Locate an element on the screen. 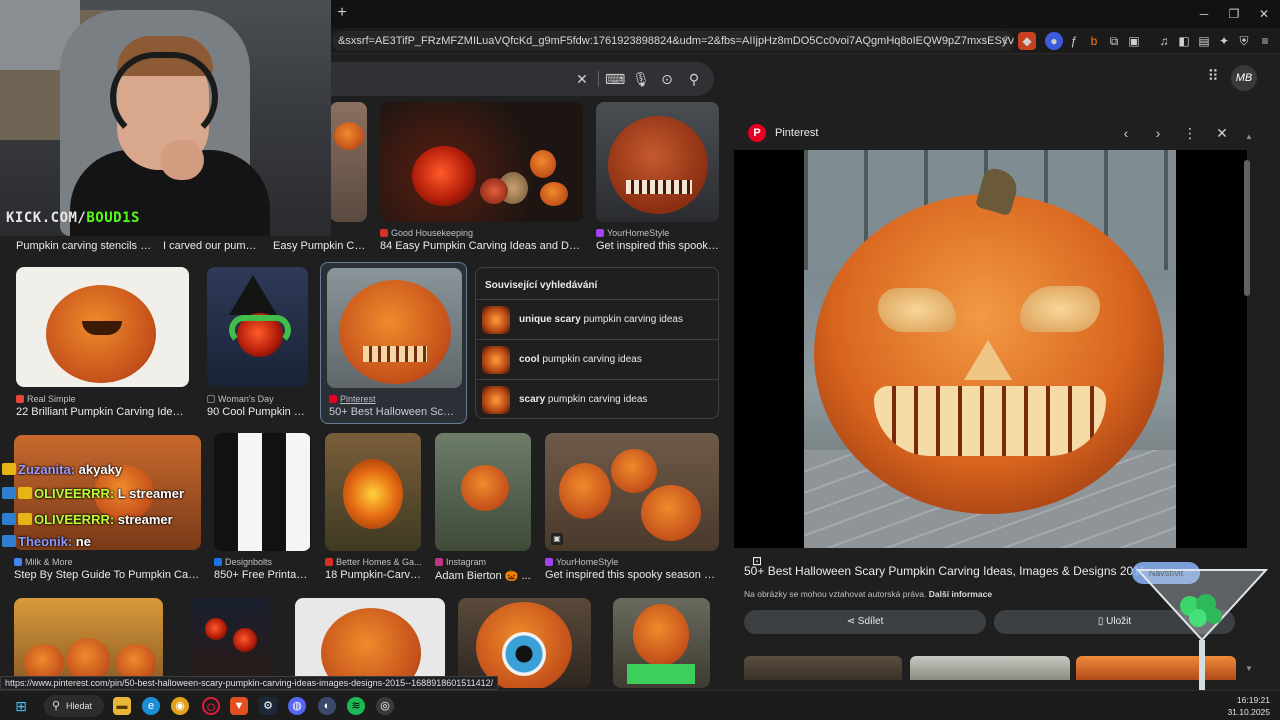 Image resolution: width=1280 pixels, height=720 pixels. clear-search-icon: ✕ is located at coordinates (582, 79).